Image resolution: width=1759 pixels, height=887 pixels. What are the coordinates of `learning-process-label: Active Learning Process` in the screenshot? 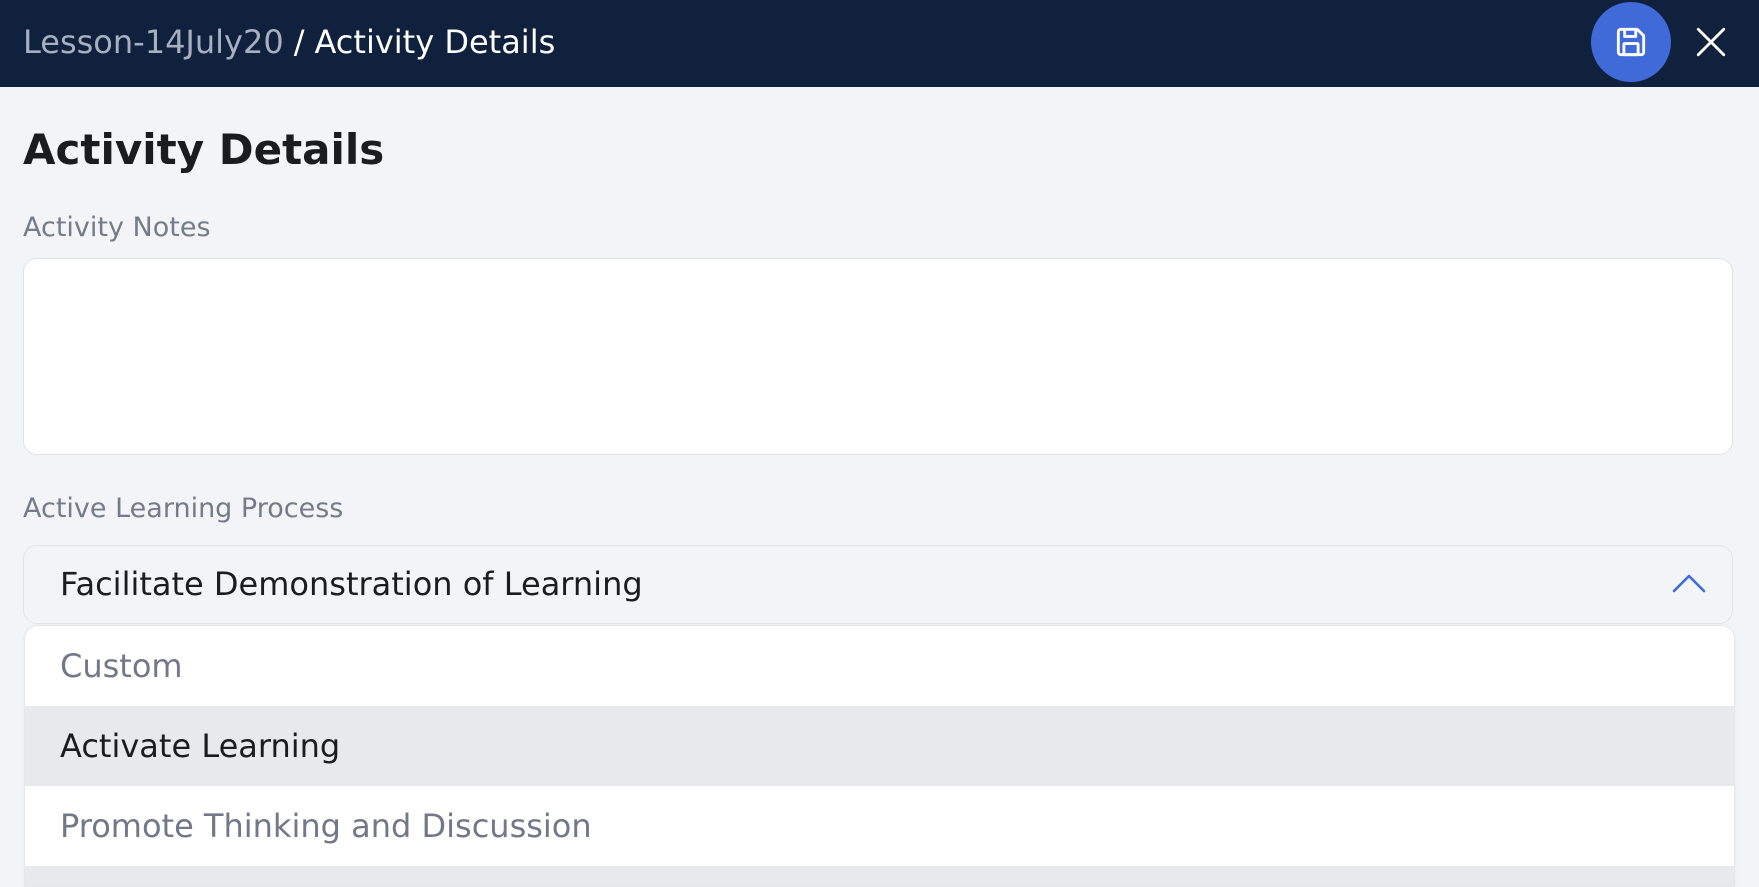 It's located at (183, 508).